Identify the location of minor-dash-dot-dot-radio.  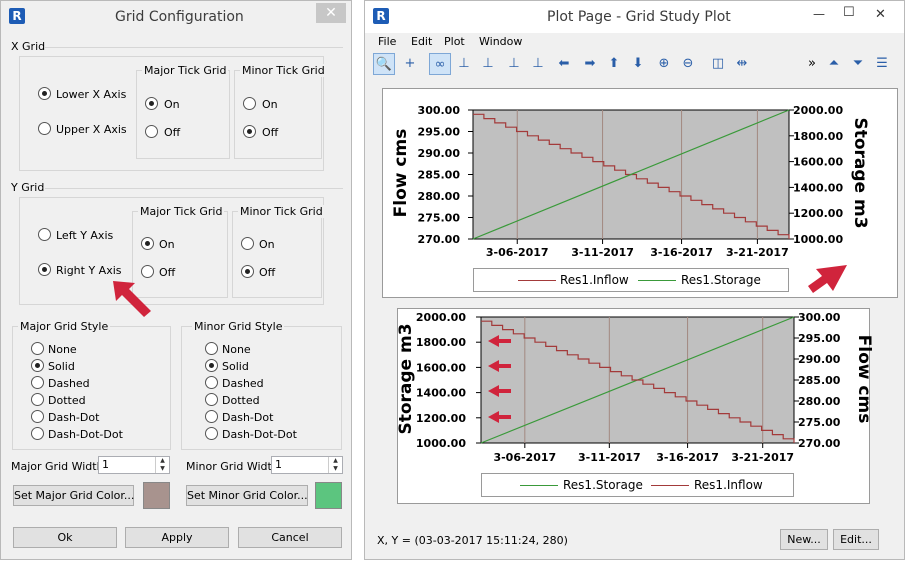
(211, 433).